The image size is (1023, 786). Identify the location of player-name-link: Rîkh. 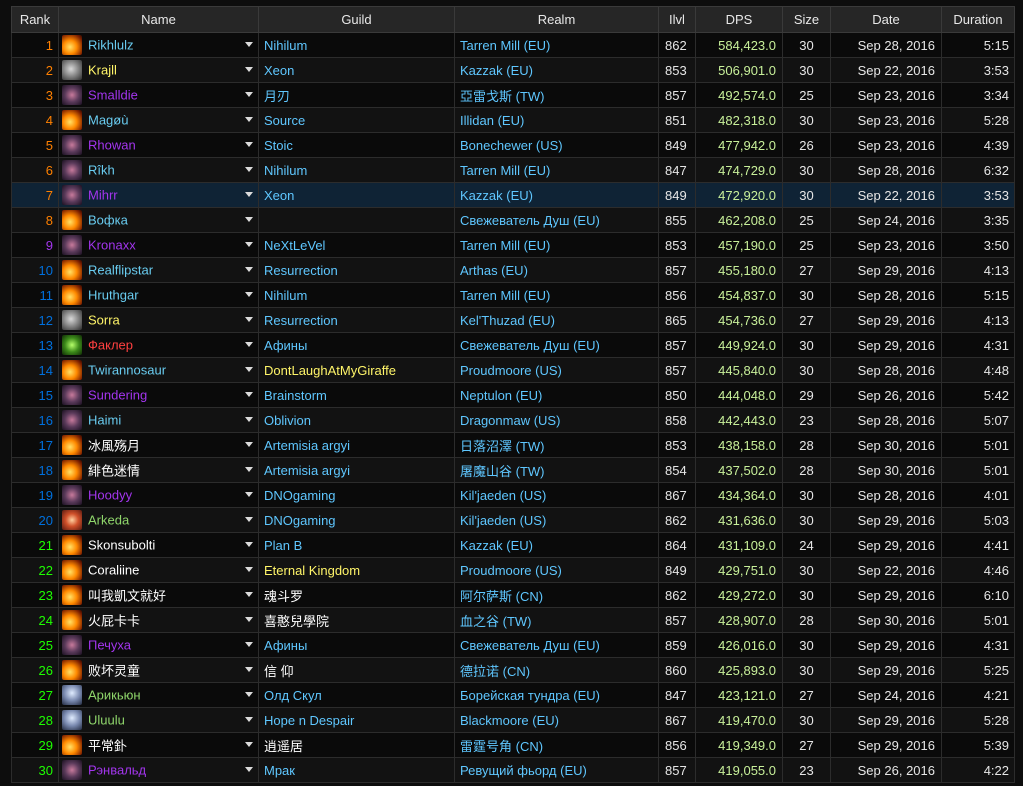
(101, 170).